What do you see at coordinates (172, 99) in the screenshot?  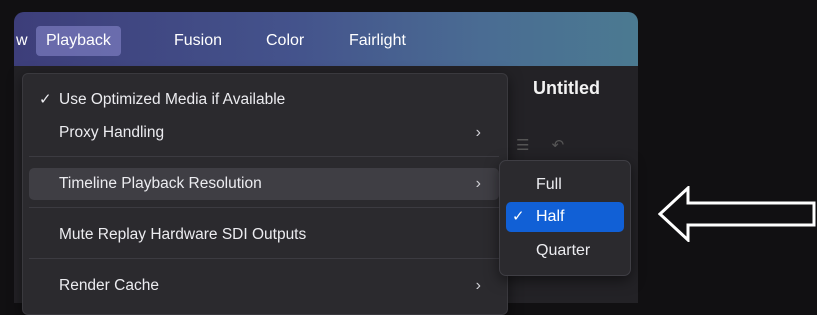 I see `menu-option-label: Use Optimized Media if Available` at bounding box center [172, 99].